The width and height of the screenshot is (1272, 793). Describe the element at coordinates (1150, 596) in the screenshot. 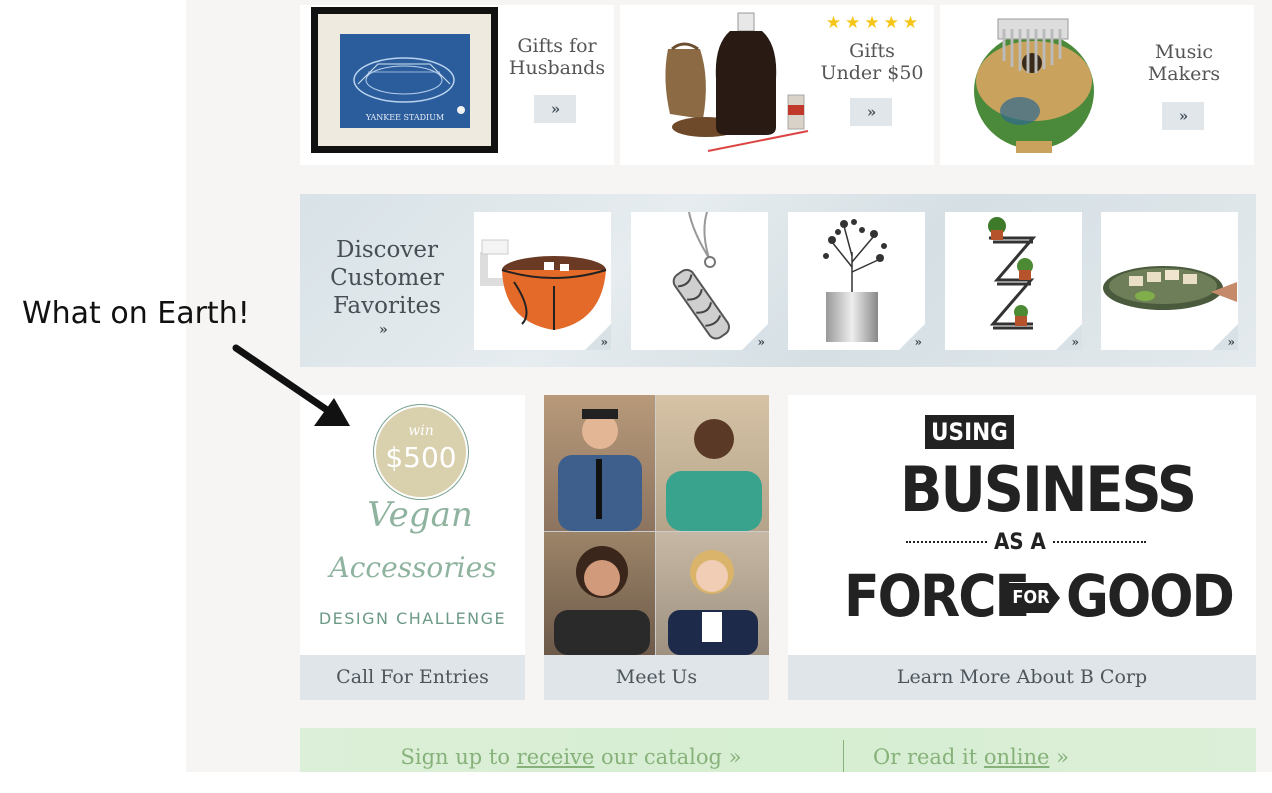

I see `good-heading: GOOD` at that location.